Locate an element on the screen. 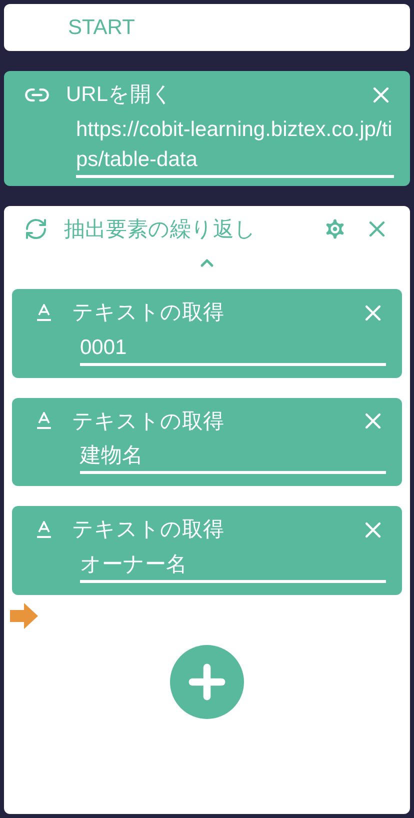 The image size is (414, 818). loop-icon is located at coordinates (36, 229).